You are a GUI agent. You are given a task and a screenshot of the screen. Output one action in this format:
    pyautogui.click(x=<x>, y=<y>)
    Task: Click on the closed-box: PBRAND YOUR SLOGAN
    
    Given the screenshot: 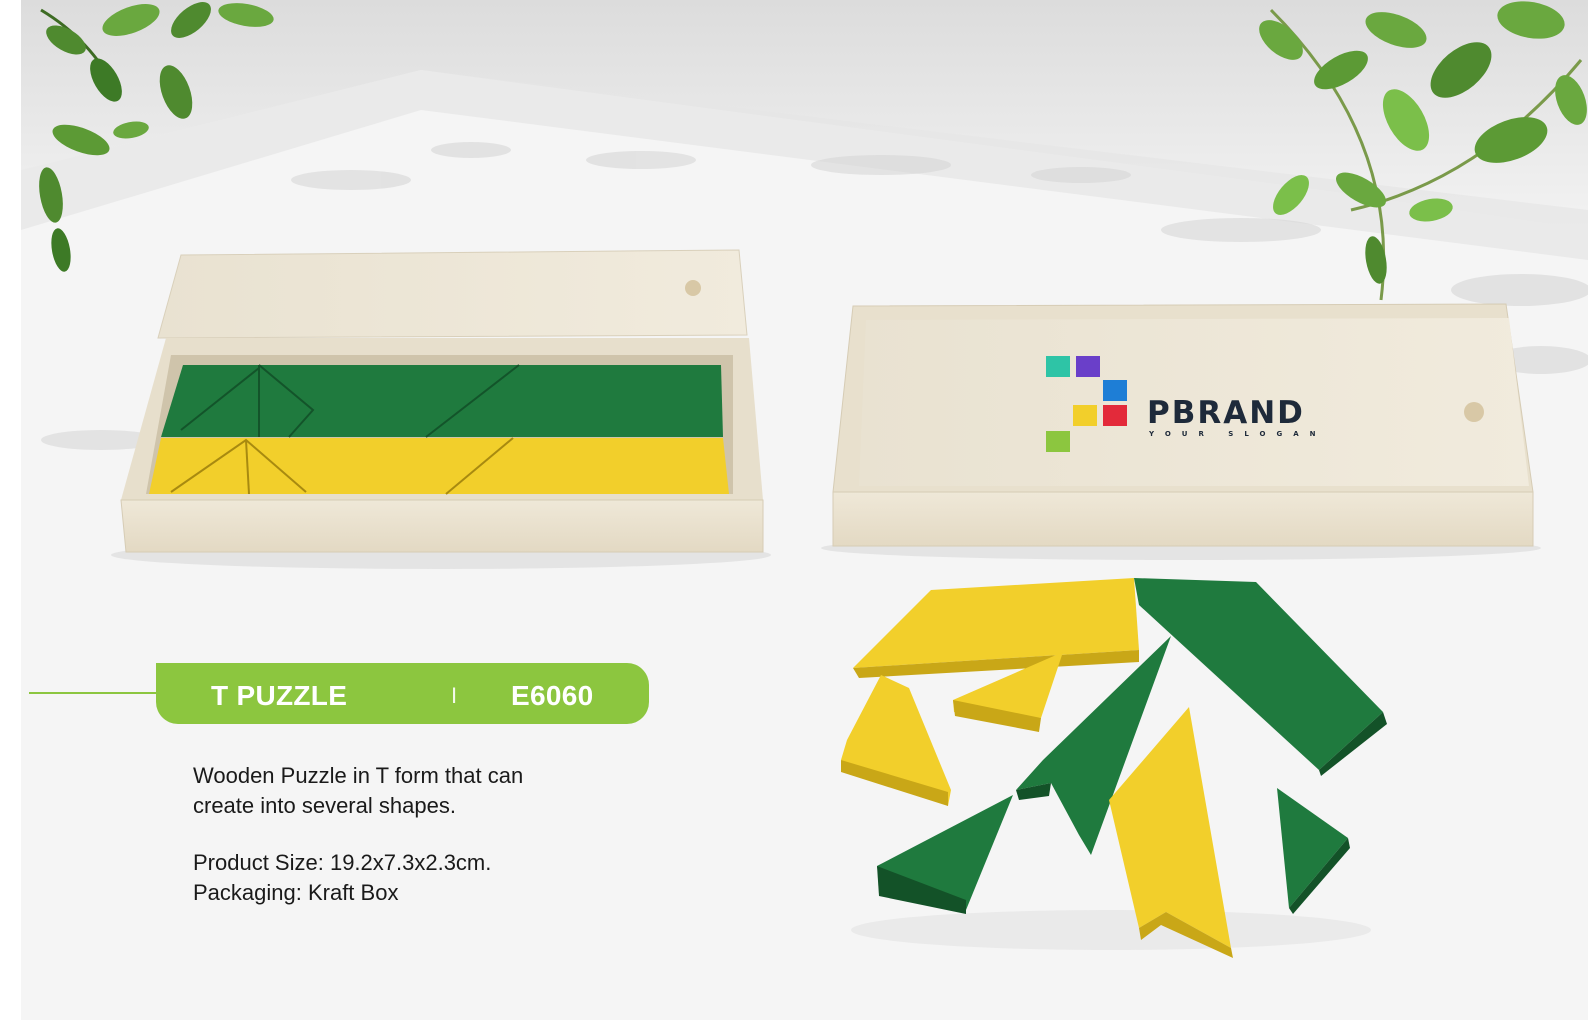 What is the action you would take?
    pyautogui.click(x=1181, y=431)
    